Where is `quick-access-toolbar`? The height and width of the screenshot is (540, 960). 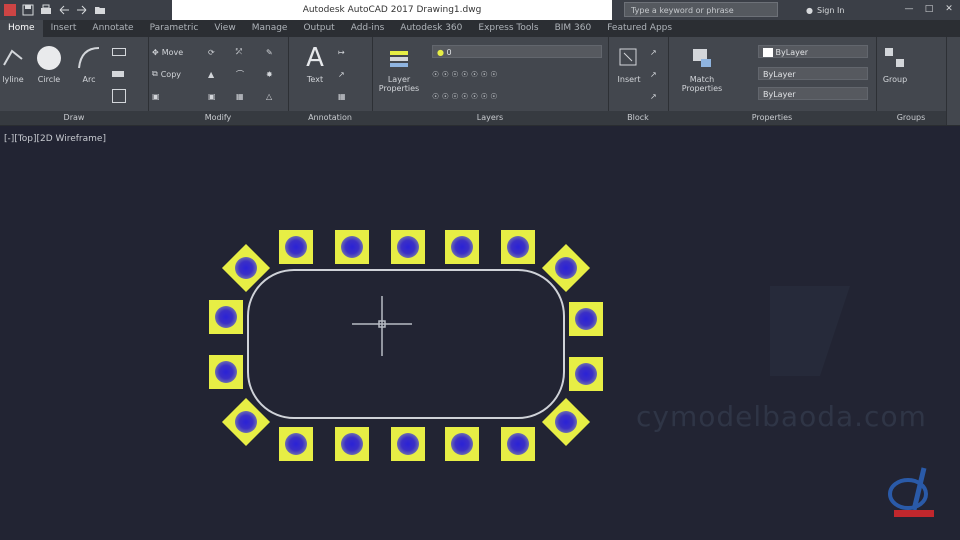
quick-access-toolbar is located at coordinates (55, 10).